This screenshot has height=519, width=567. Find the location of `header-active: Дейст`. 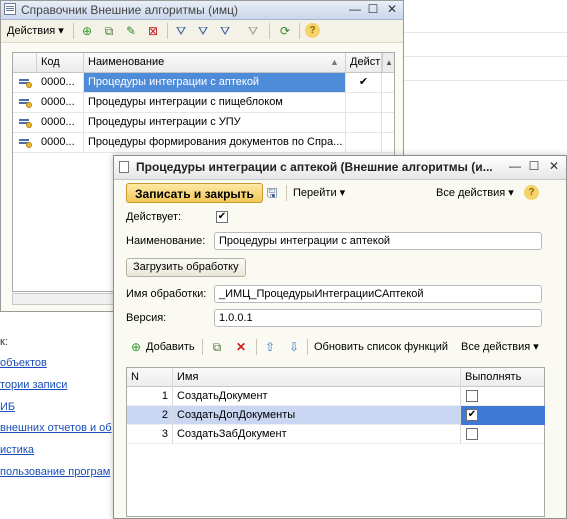

header-active: Дейст is located at coordinates (364, 62).